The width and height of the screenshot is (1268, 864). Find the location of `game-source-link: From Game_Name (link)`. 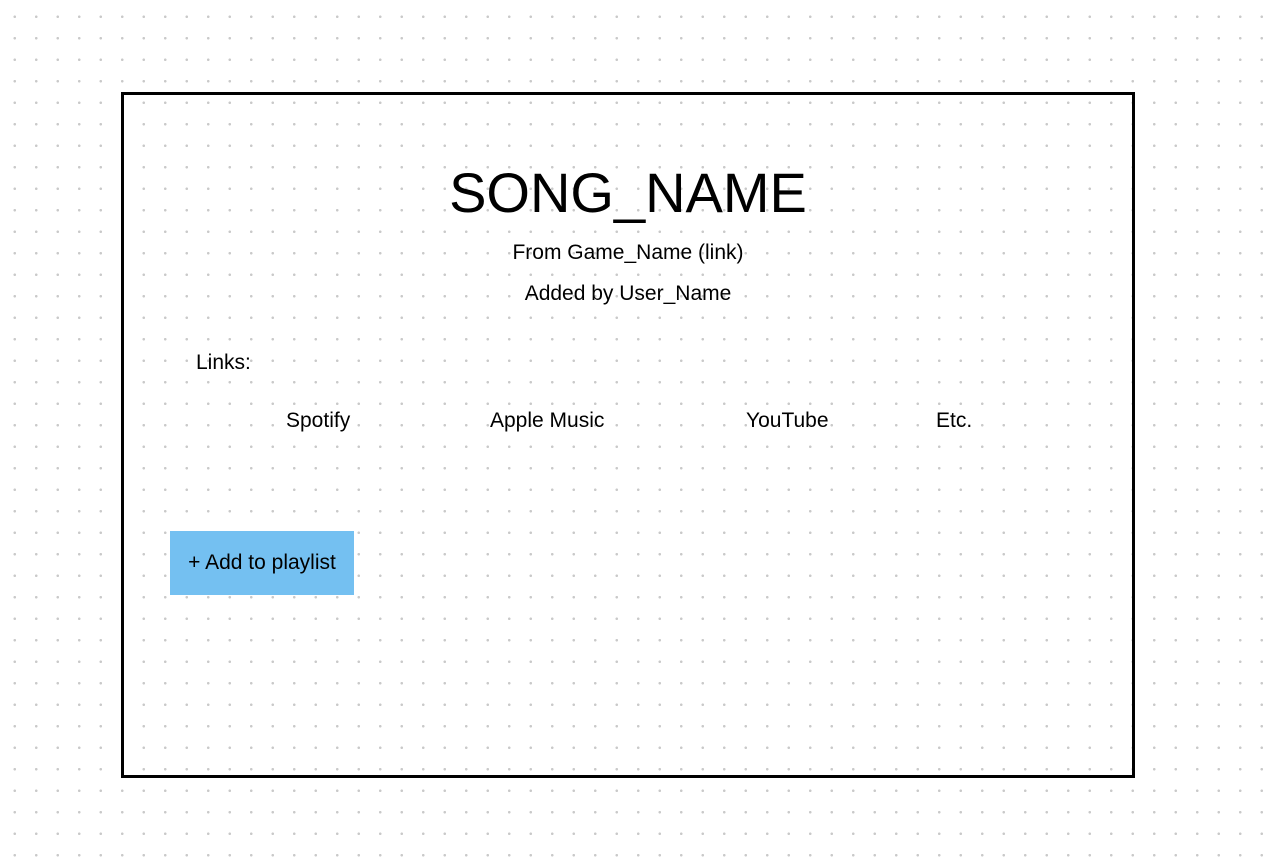

game-source-link: From Game_Name (link) is located at coordinates (628, 253).